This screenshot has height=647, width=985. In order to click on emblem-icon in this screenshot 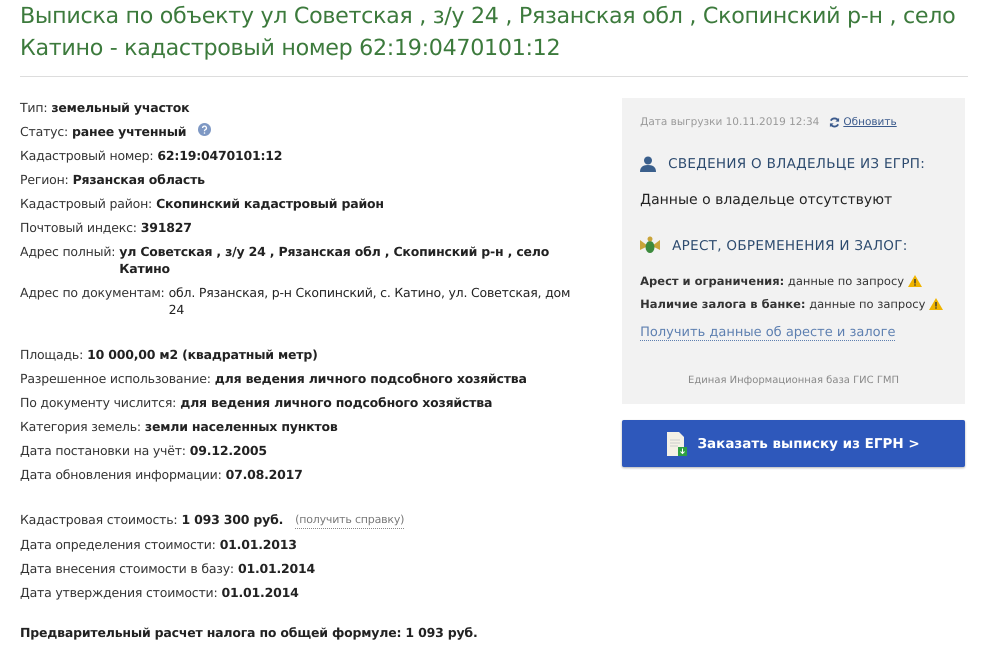, I will do `click(650, 246)`.